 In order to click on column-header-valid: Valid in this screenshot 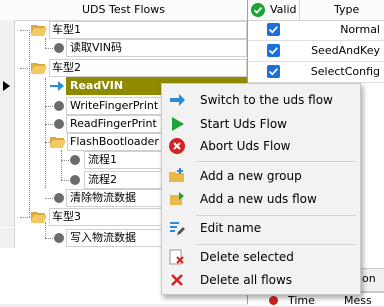, I will do `click(283, 10)`.